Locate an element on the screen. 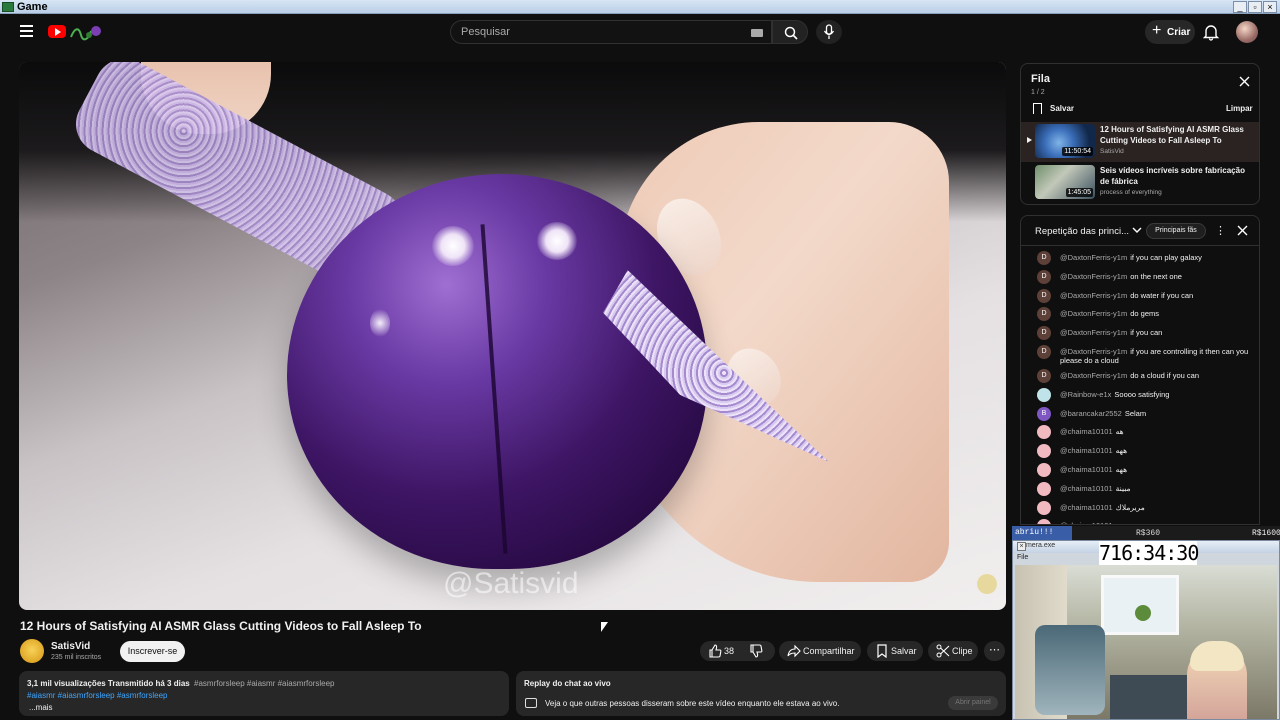 The image size is (1280, 720). search-input: Pesquisar is located at coordinates (611, 32).